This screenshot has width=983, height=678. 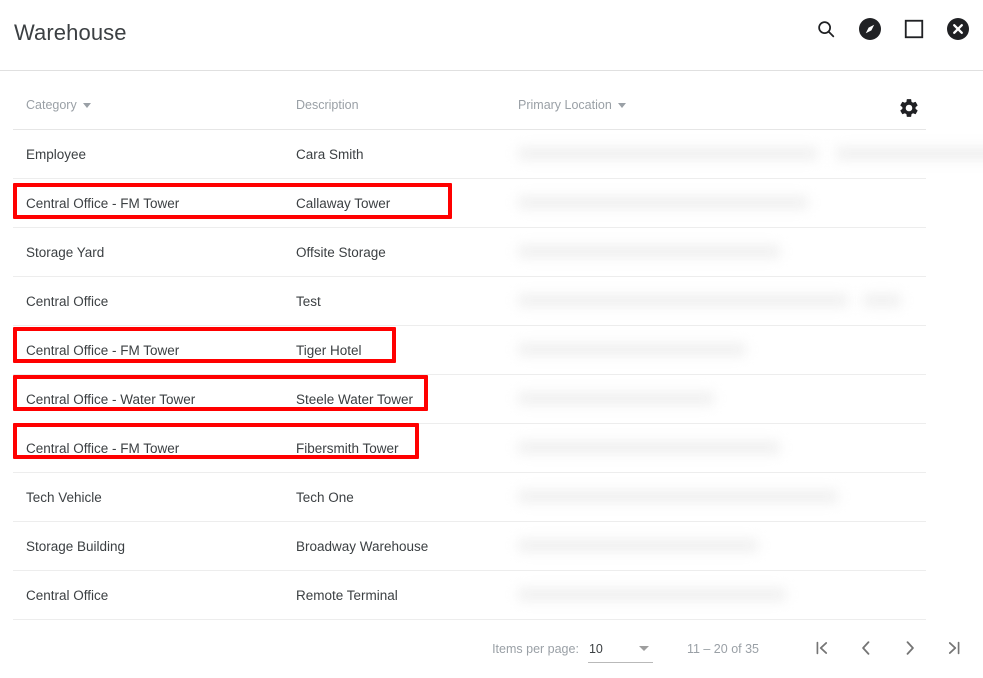 What do you see at coordinates (355, 399) in the screenshot?
I see `cell-description: Steele Water Tower` at bounding box center [355, 399].